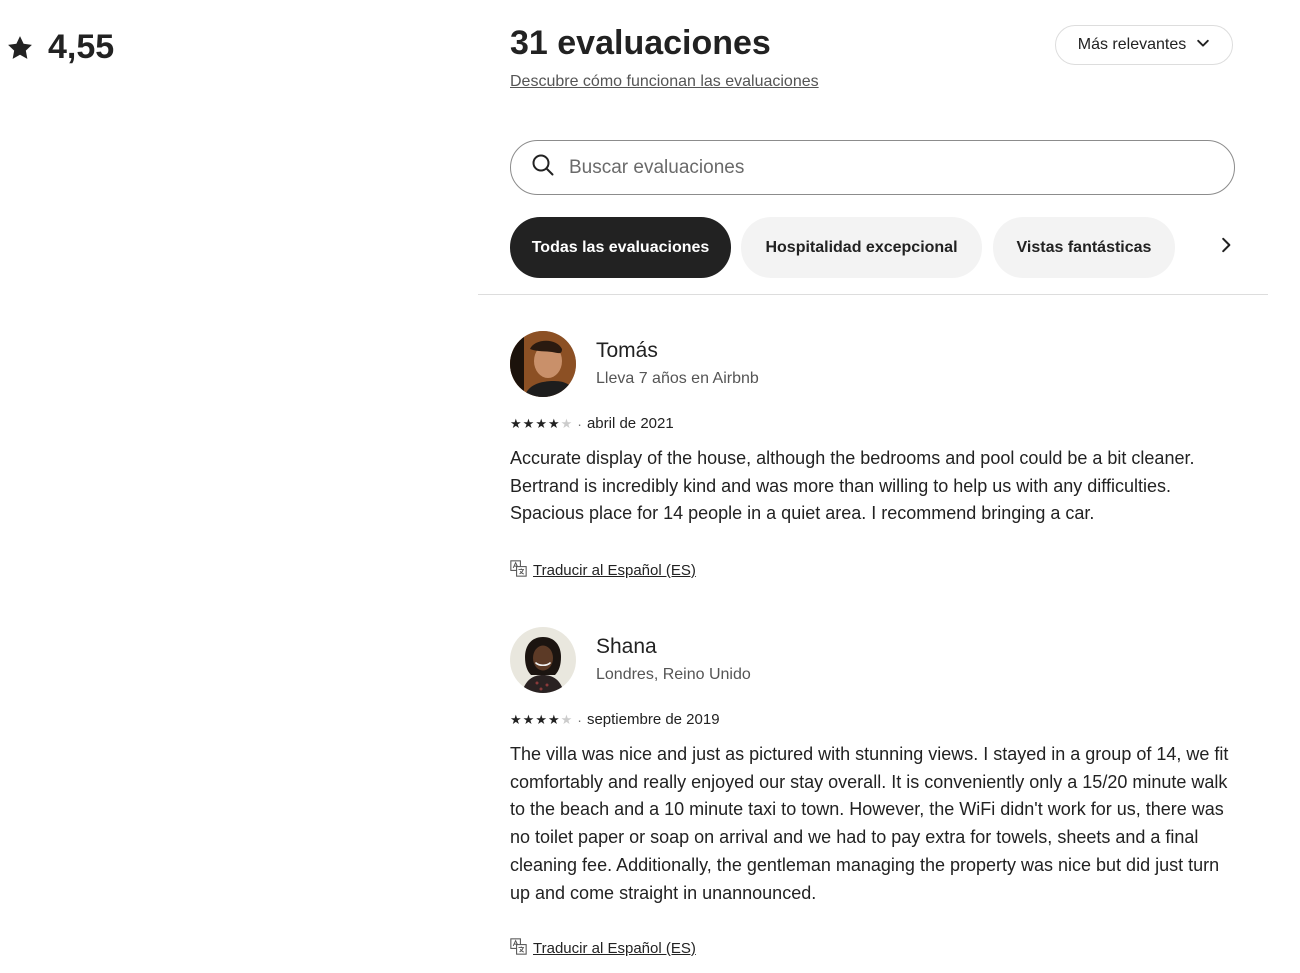  What do you see at coordinates (626, 646) in the screenshot?
I see `reviewer-name: Shana` at bounding box center [626, 646].